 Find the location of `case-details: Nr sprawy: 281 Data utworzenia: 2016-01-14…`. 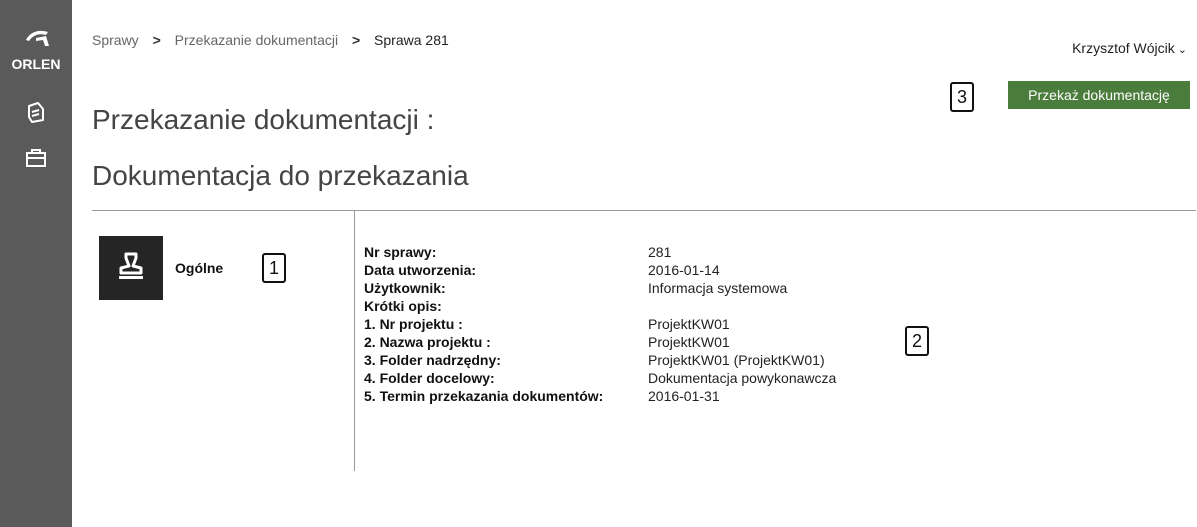

case-details: Nr sprawy: 281 Data utworzenia: 2016-01-14… is located at coordinates (644, 325).